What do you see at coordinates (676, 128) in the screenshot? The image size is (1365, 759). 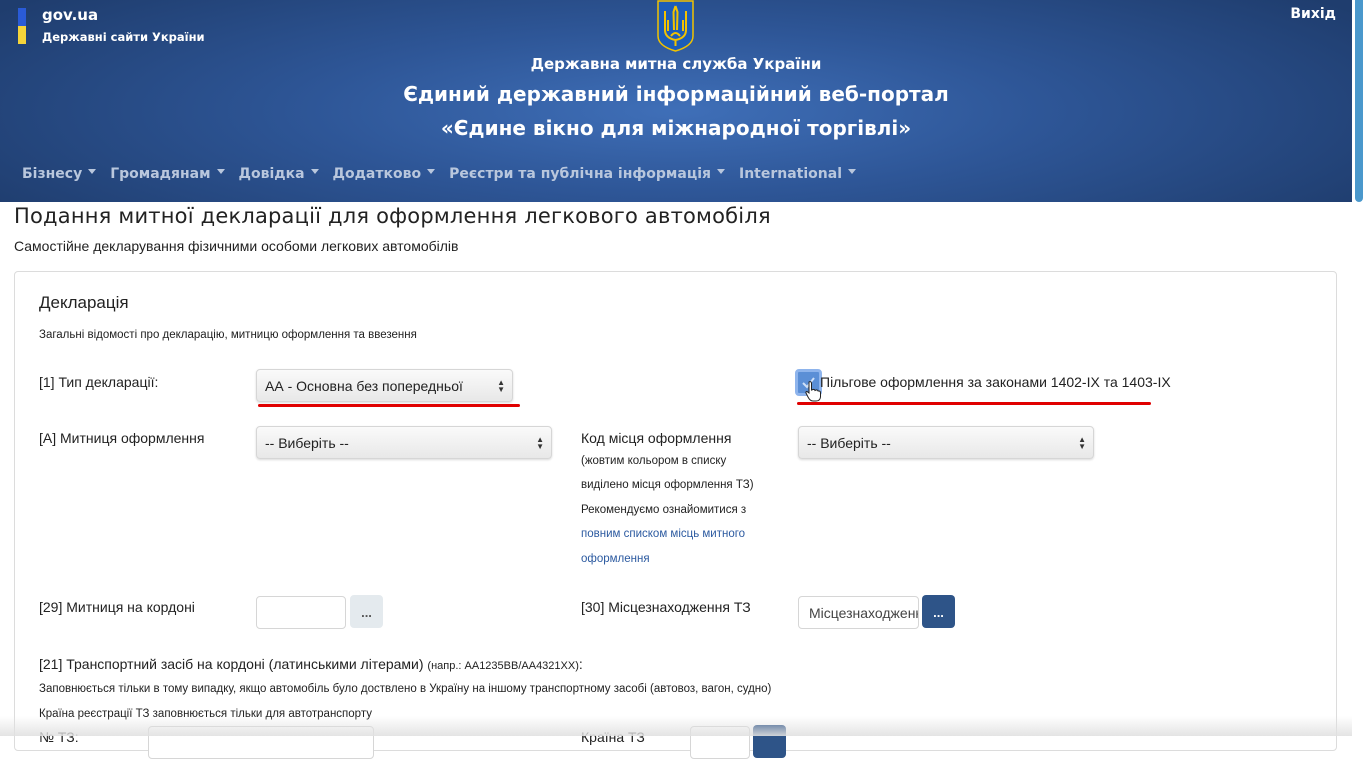 I see `portal-title-line2: «Єдине вікно для міжнародної торгівлі»` at bounding box center [676, 128].